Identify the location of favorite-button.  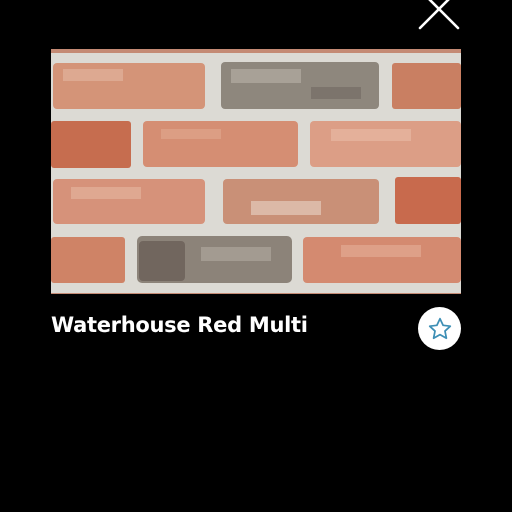
(439, 328).